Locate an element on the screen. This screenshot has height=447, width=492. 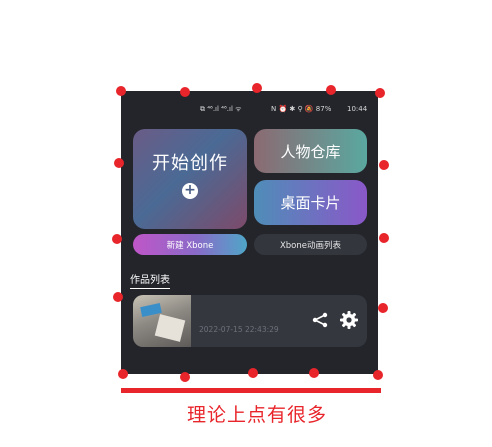
character-library-label: 人物仓库 is located at coordinates (310, 151).